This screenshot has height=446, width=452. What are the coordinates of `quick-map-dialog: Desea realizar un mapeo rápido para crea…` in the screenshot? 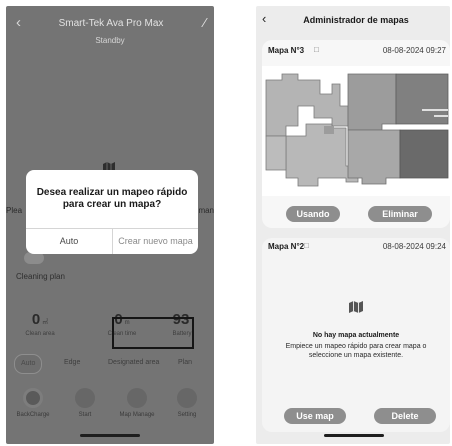 It's located at (112, 212).